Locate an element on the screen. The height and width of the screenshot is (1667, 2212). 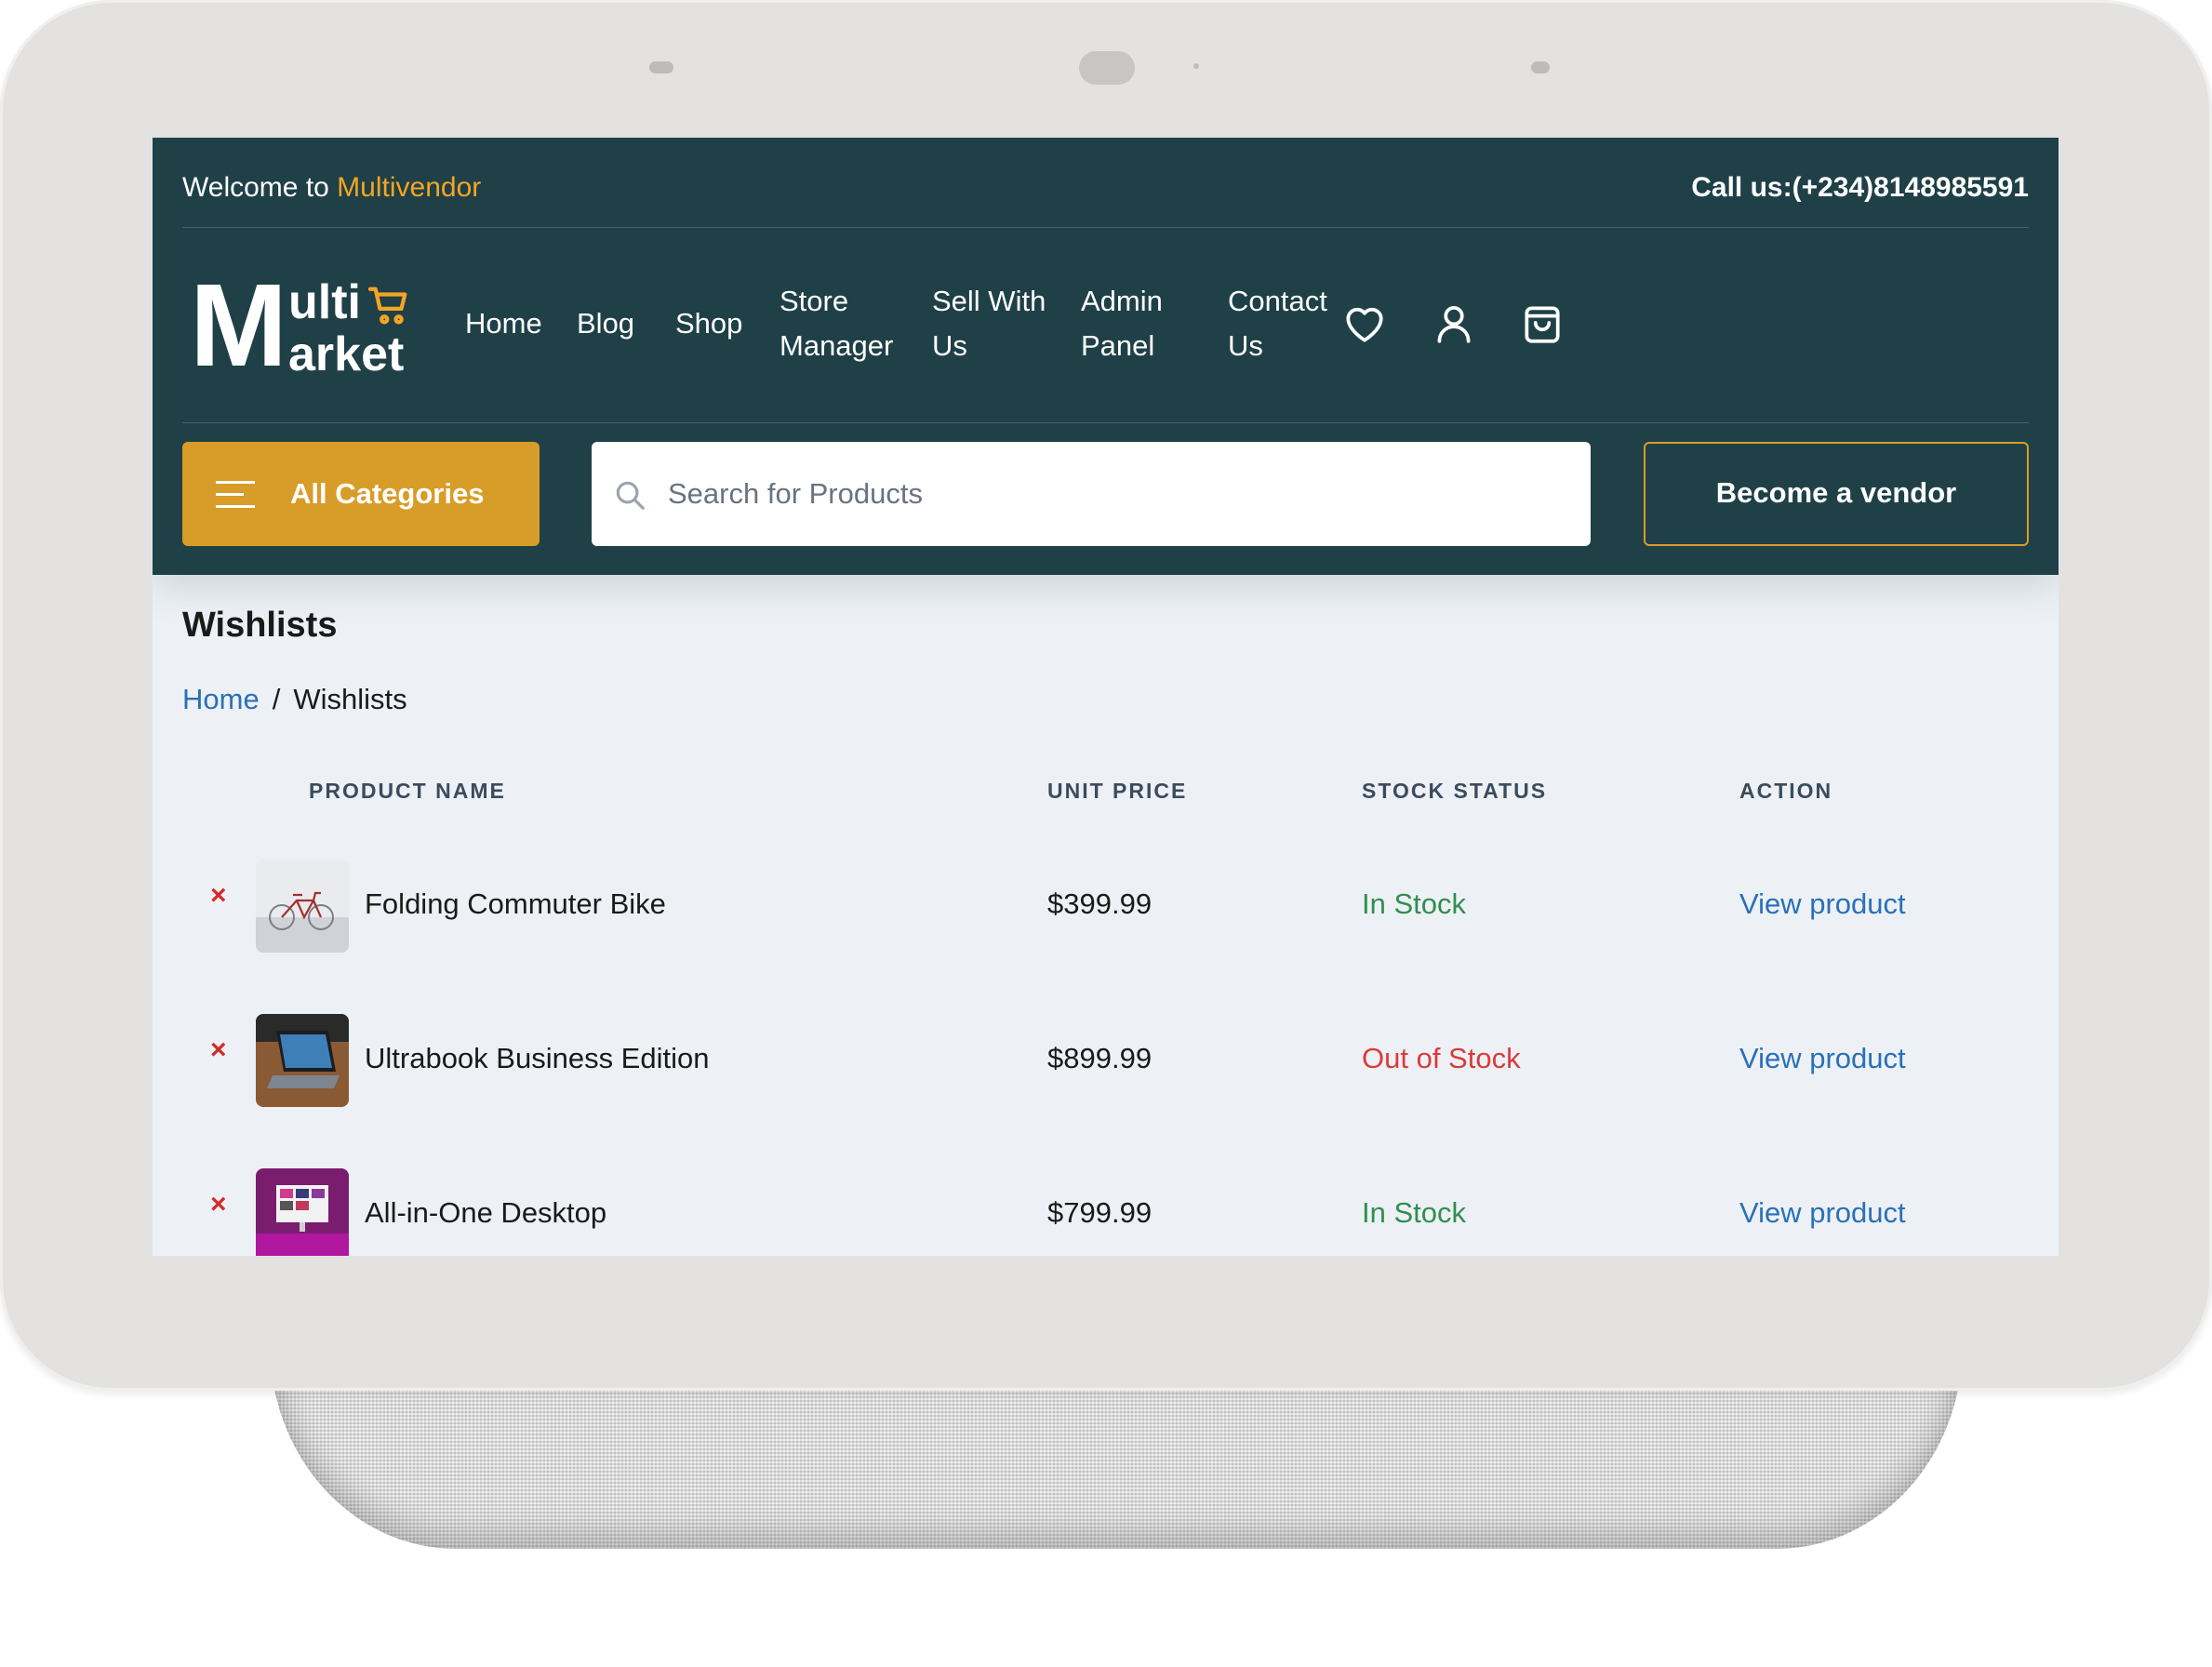
product-name: Folding Commuter Bike is located at coordinates (515, 903).